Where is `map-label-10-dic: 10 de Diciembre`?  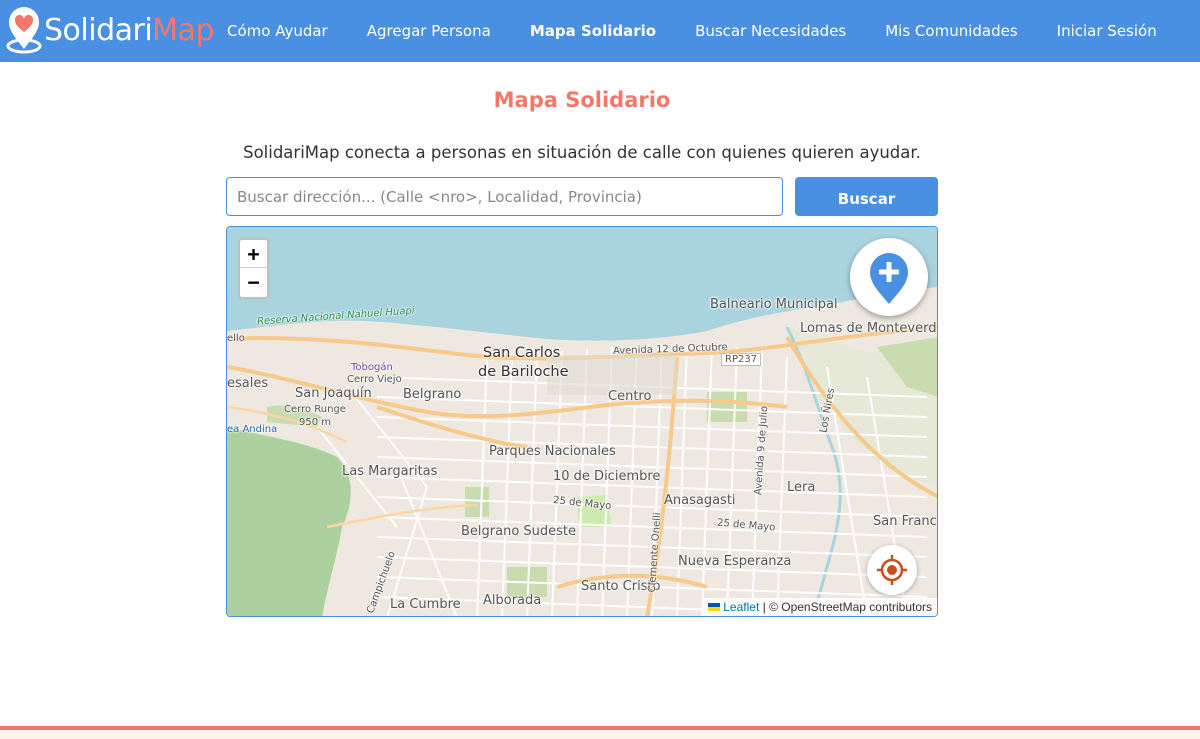
map-label-10-dic: 10 de Diciembre is located at coordinates (607, 476).